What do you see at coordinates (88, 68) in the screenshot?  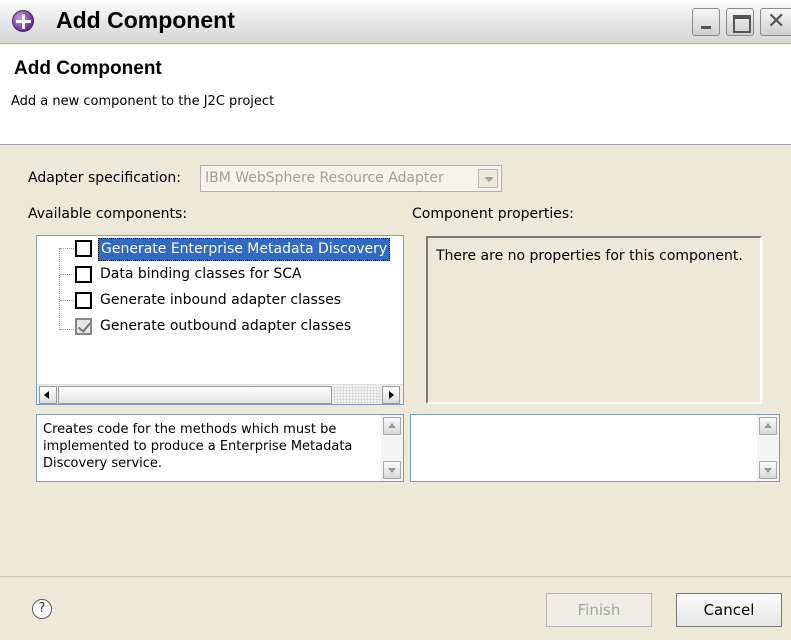 I see `page-title: Add Component` at bounding box center [88, 68].